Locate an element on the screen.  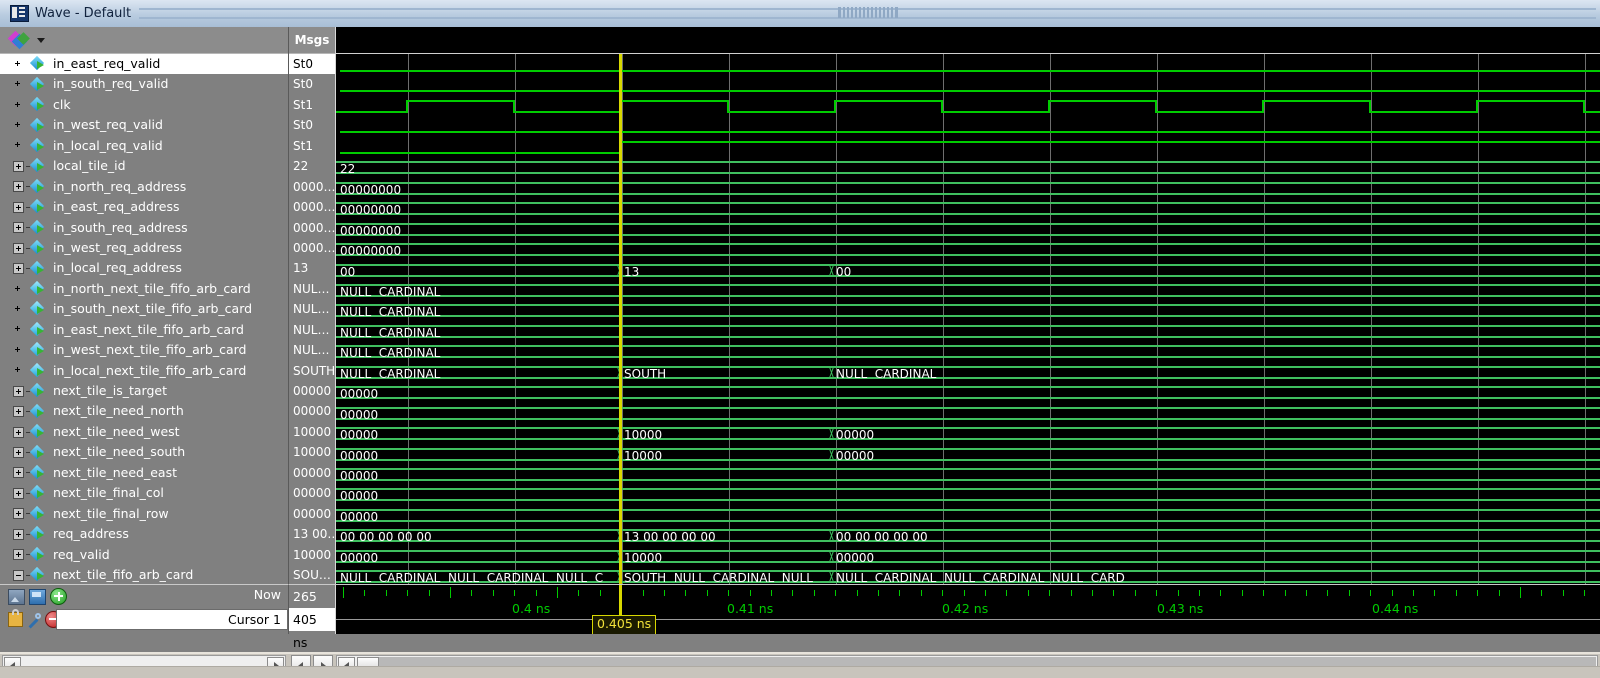
waveform-row-in_north_next_tile_fifo_arb_card: NULL CARDINAL is located at coordinates (968, 289).